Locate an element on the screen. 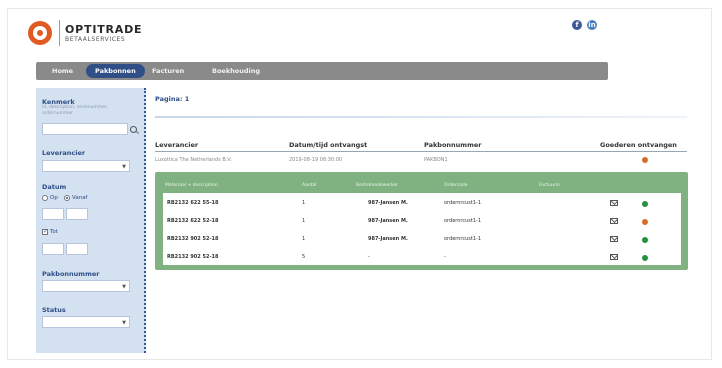 This screenshot has height=368, width=722. detail-col-material: Materiaal + description is located at coordinates (191, 185).